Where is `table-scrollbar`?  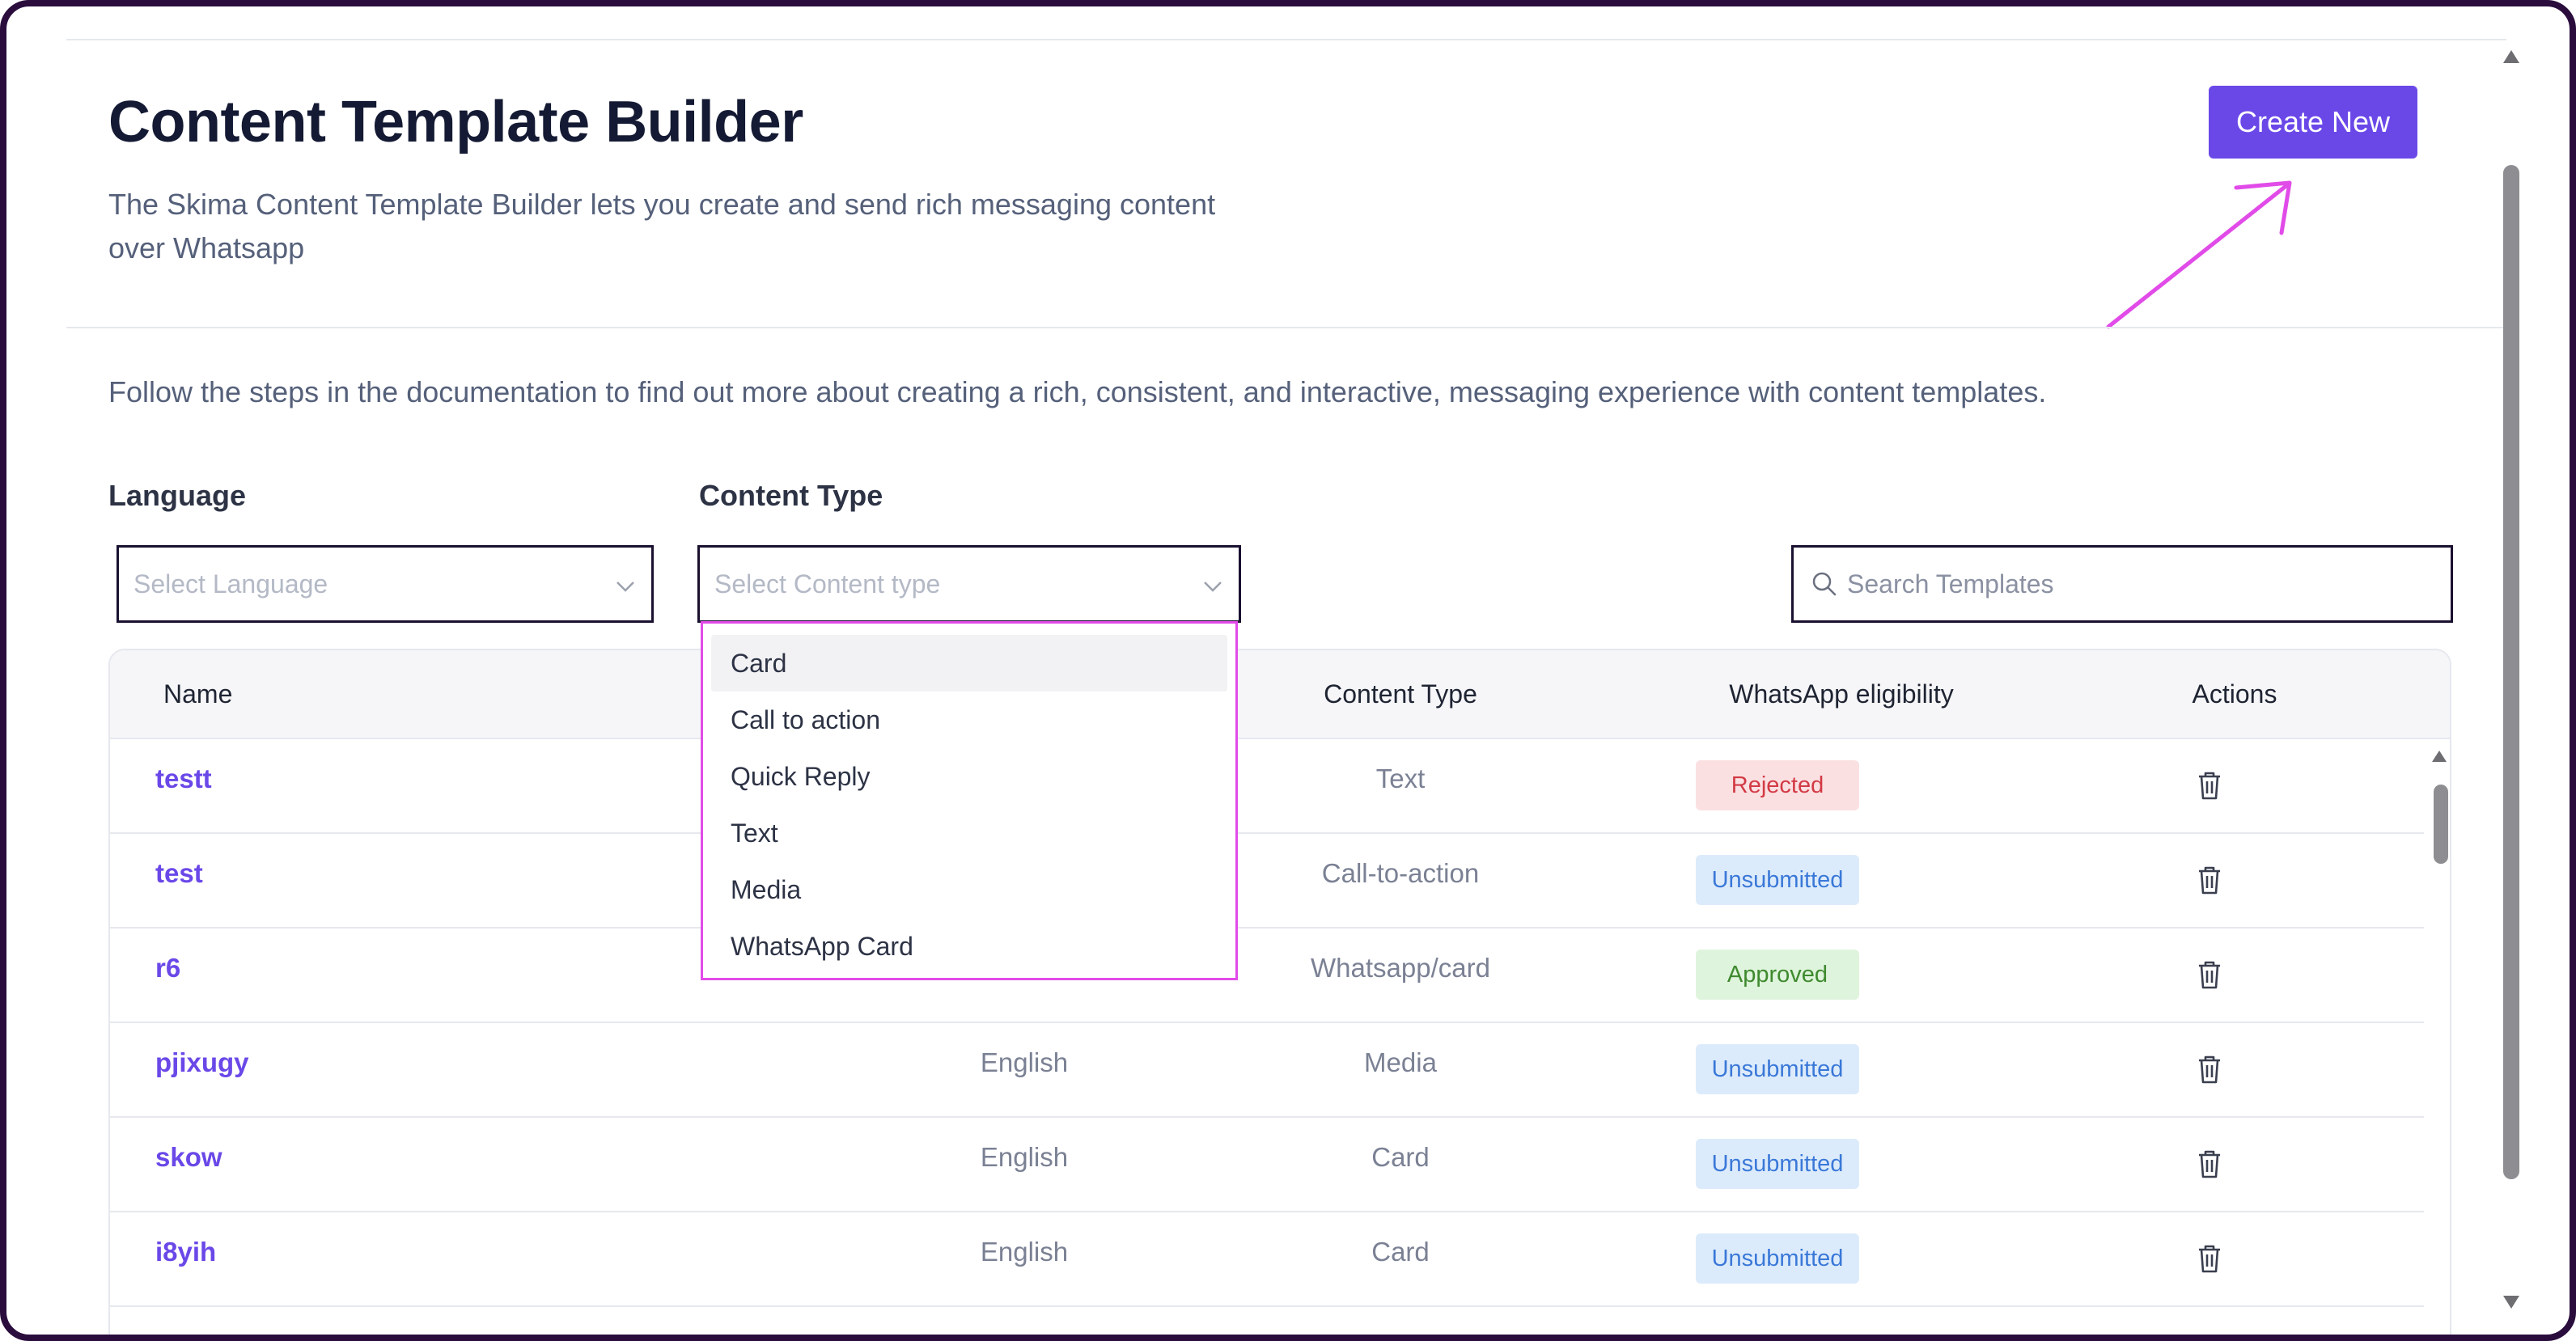 table-scrollbar is located at coordinates (2437, 1037).